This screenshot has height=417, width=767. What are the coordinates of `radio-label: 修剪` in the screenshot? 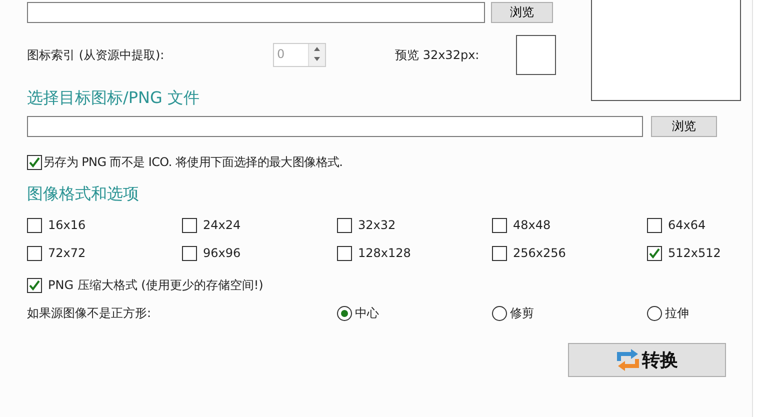 It's located at (522, 313).